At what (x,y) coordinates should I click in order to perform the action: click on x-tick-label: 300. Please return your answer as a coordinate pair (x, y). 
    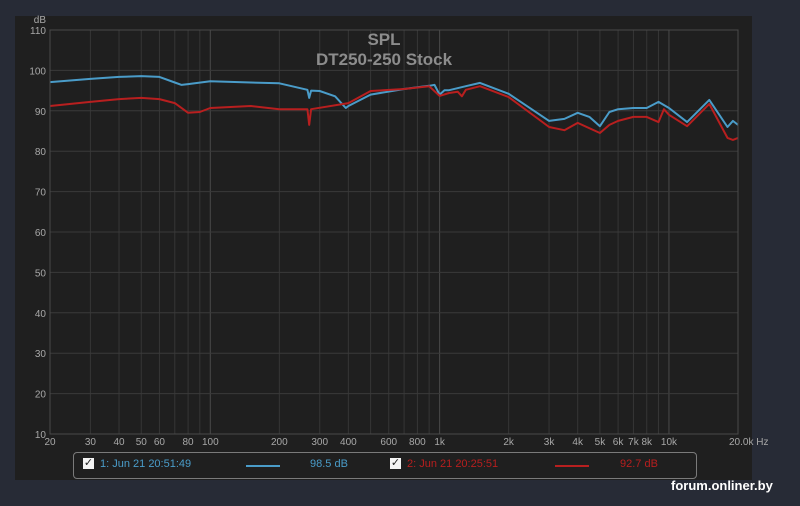
    Looking at the image, I should click on (319, 442).